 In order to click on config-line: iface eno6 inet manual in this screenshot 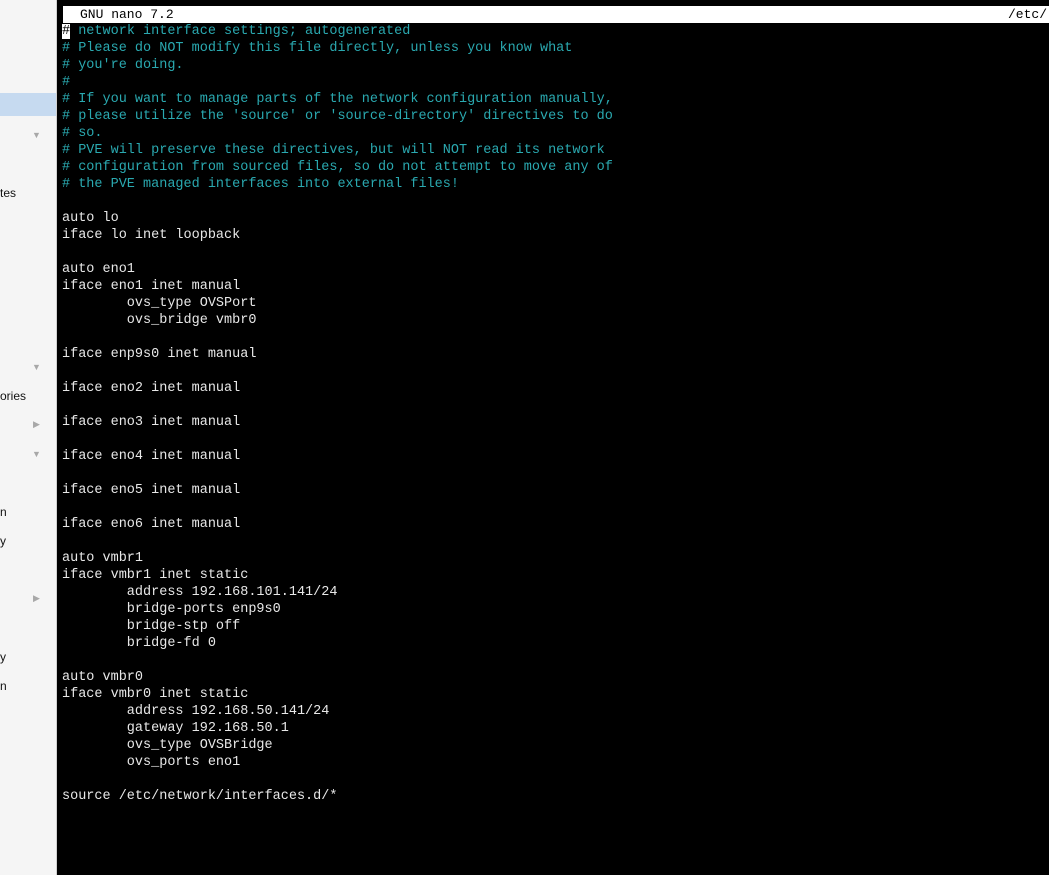, I will do `click(555, 524)`.